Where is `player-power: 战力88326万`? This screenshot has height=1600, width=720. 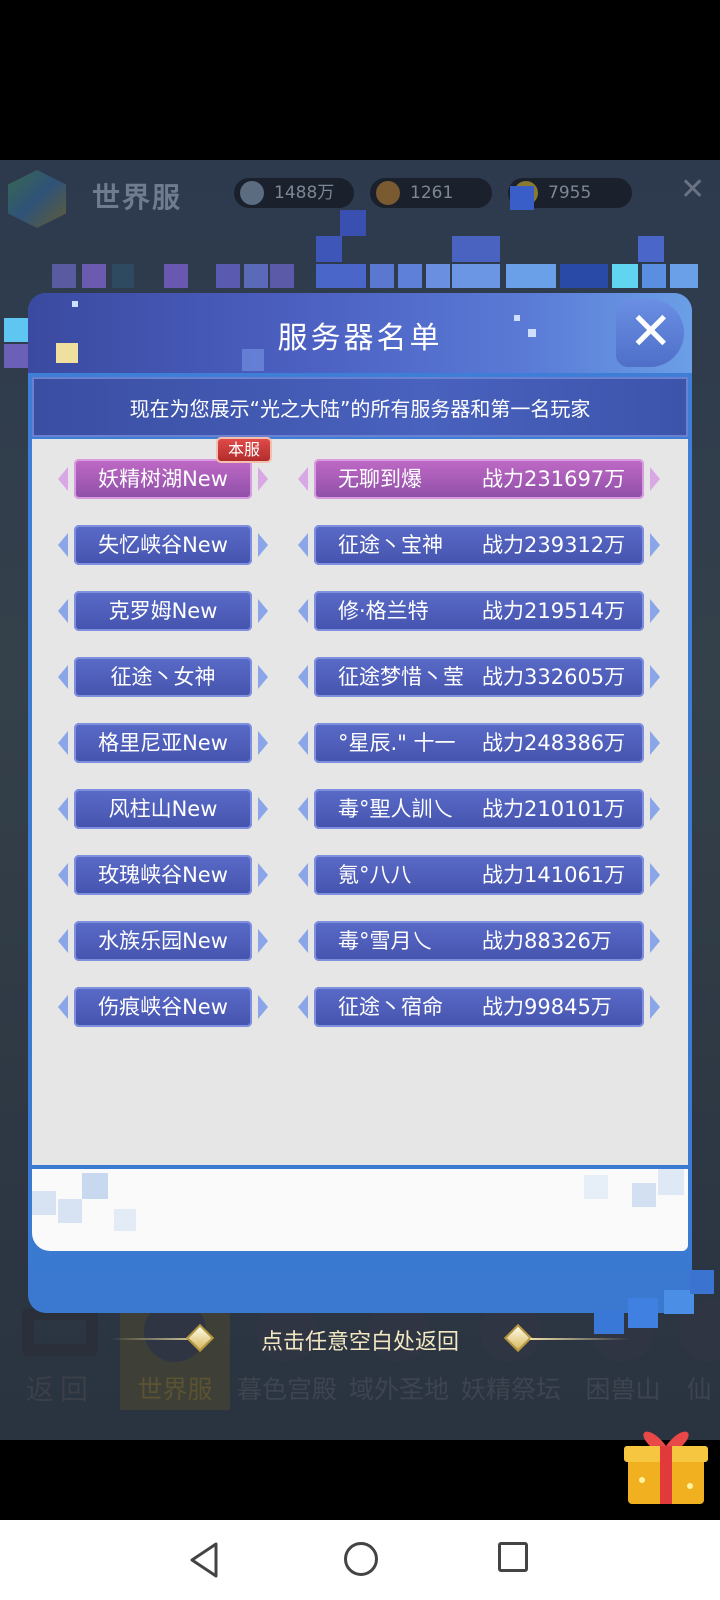
player-power: 战力88326万 is located at coordinates (547, 941).